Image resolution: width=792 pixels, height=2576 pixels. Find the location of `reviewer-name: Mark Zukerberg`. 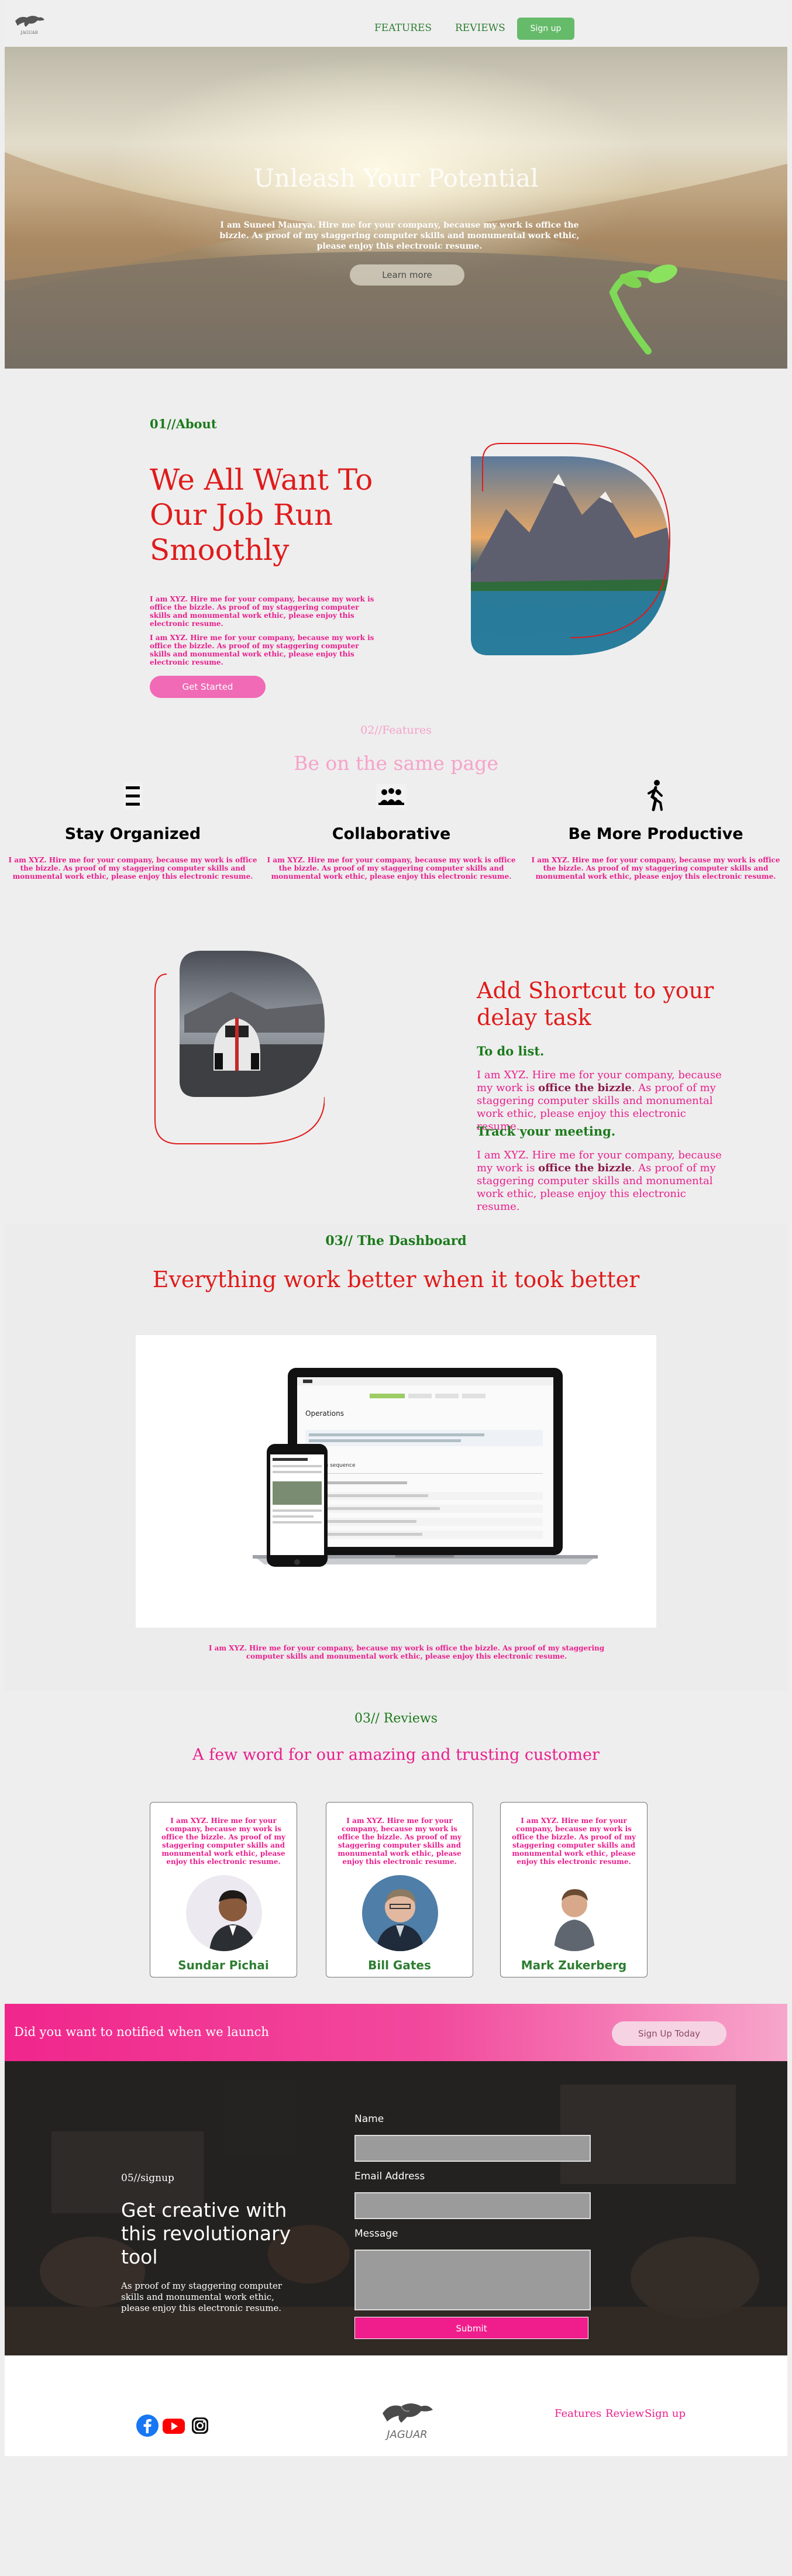

reviewer-name: Mark Zukerberg is located at coordinates (574, 1965).